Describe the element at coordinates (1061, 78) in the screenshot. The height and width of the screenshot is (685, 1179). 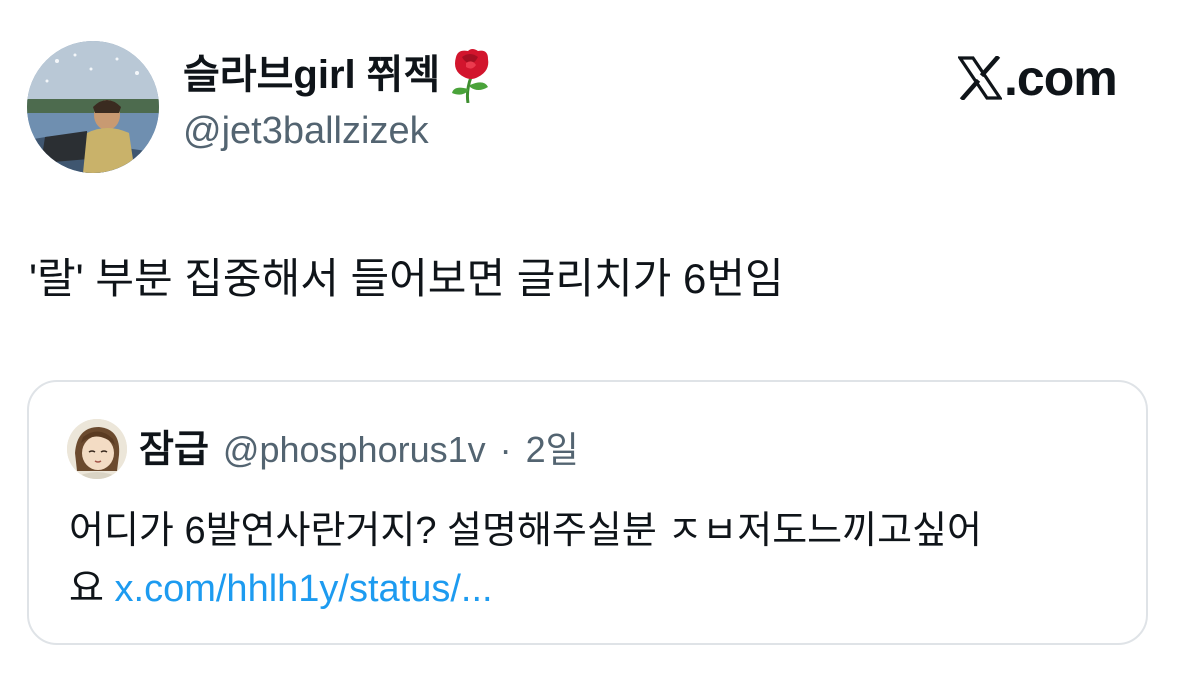
I see `brand-domain-text: .com` at that location.